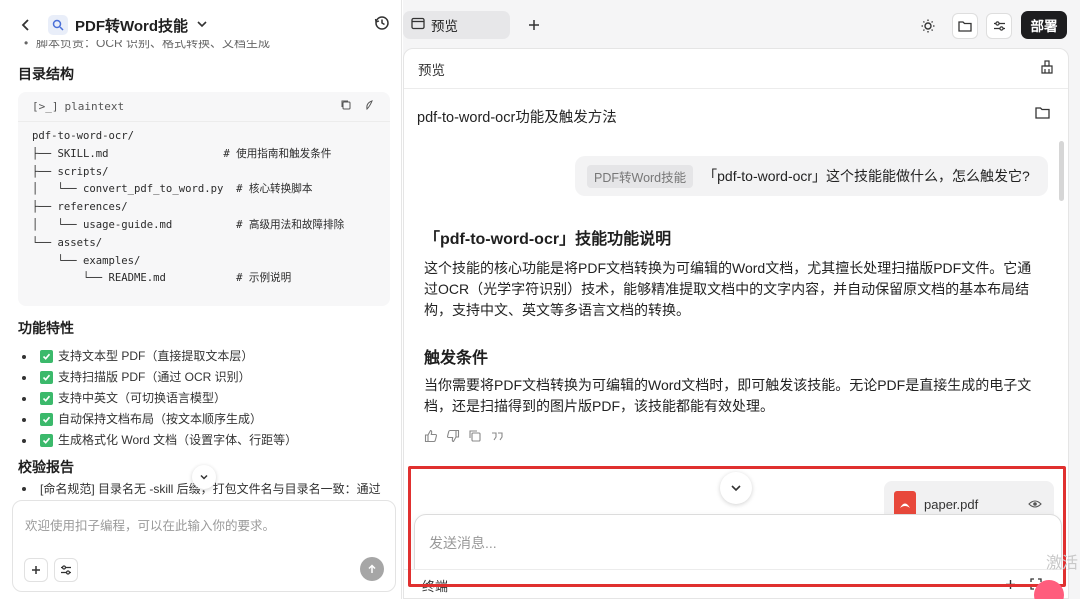  What do you see at coordinates (1035, 504) in the screenshot?
I see `eye-icon` at bounding box center [1035, 504].